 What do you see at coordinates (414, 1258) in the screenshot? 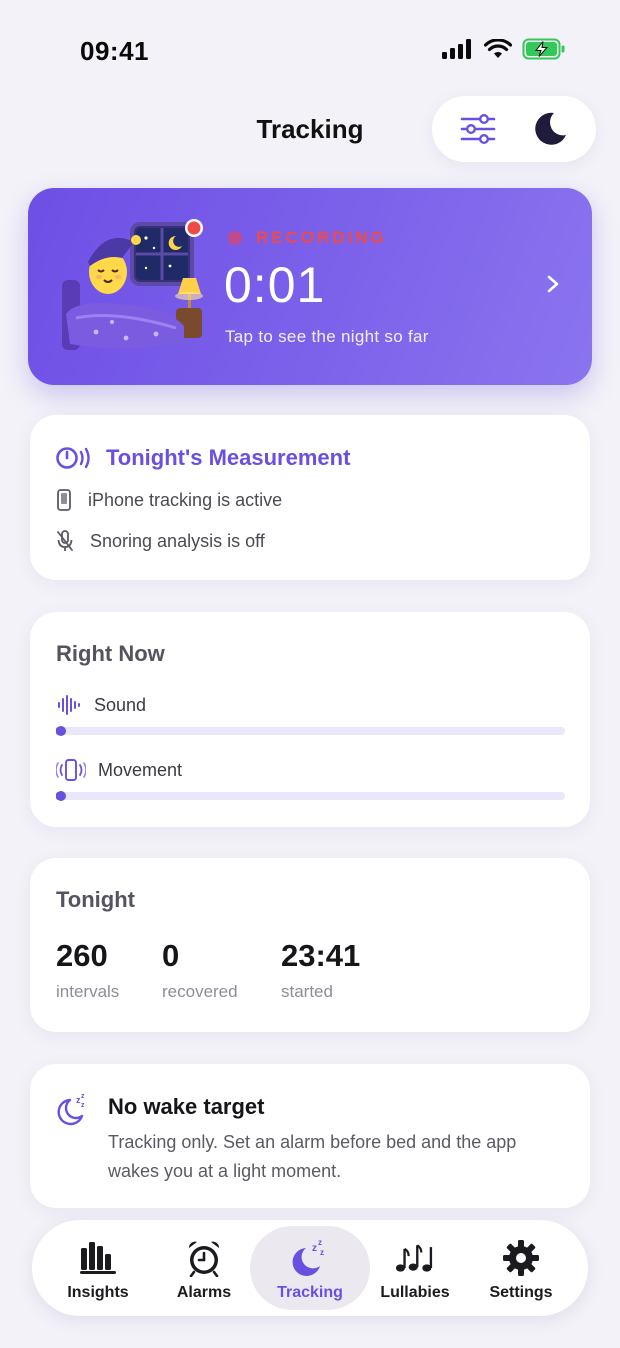
I see `music-notes-icon` at bounding box center [414, 1258].